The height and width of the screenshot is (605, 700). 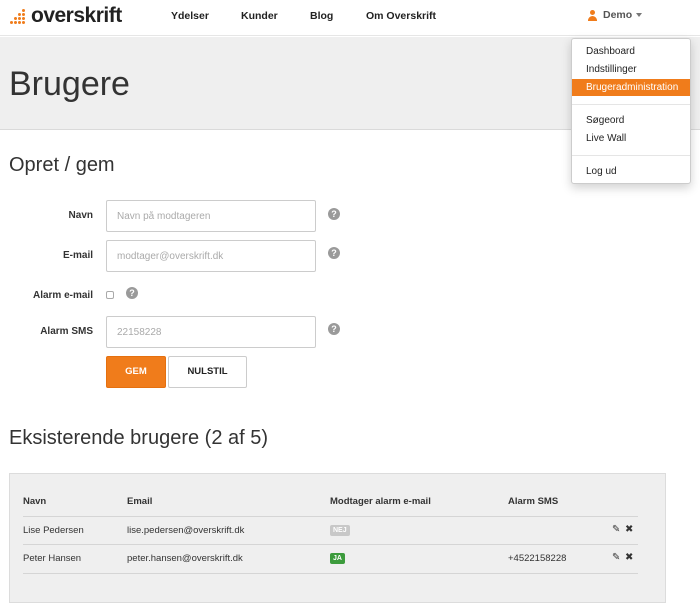 I want to click on menu-item-log-ud: Log ud, so click(x=631, y=171).